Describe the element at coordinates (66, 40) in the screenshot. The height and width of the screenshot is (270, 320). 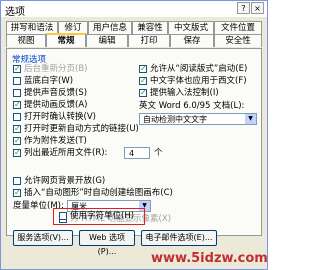
I see `tab-general: 常规` at that location.